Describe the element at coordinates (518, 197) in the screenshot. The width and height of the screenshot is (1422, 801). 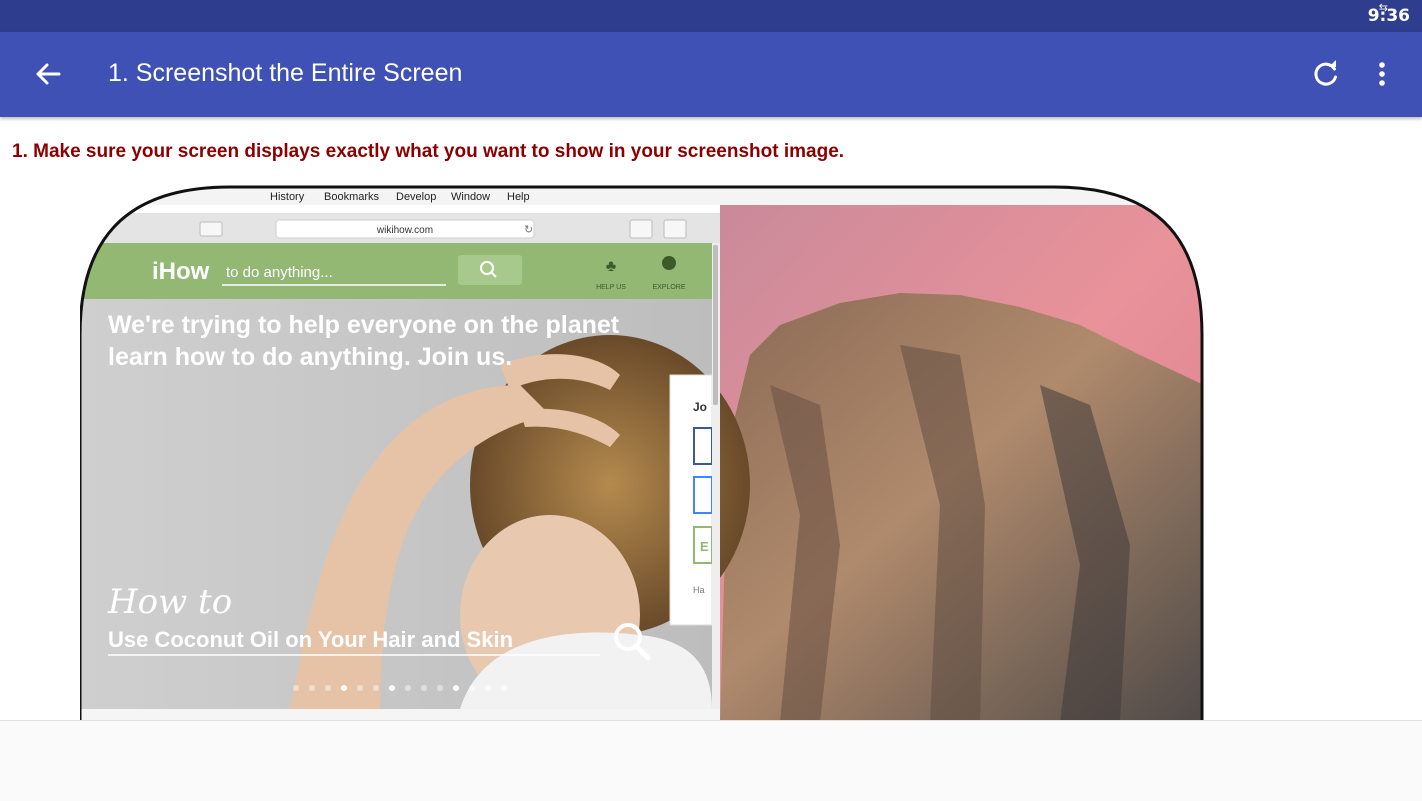
I see `menu-bar-help: Help` at that location.